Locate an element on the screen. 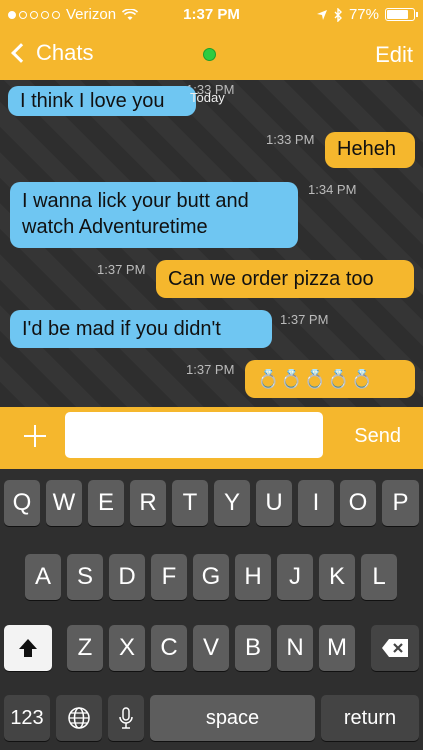  microphone-icon is located at coordinates (126, 718).